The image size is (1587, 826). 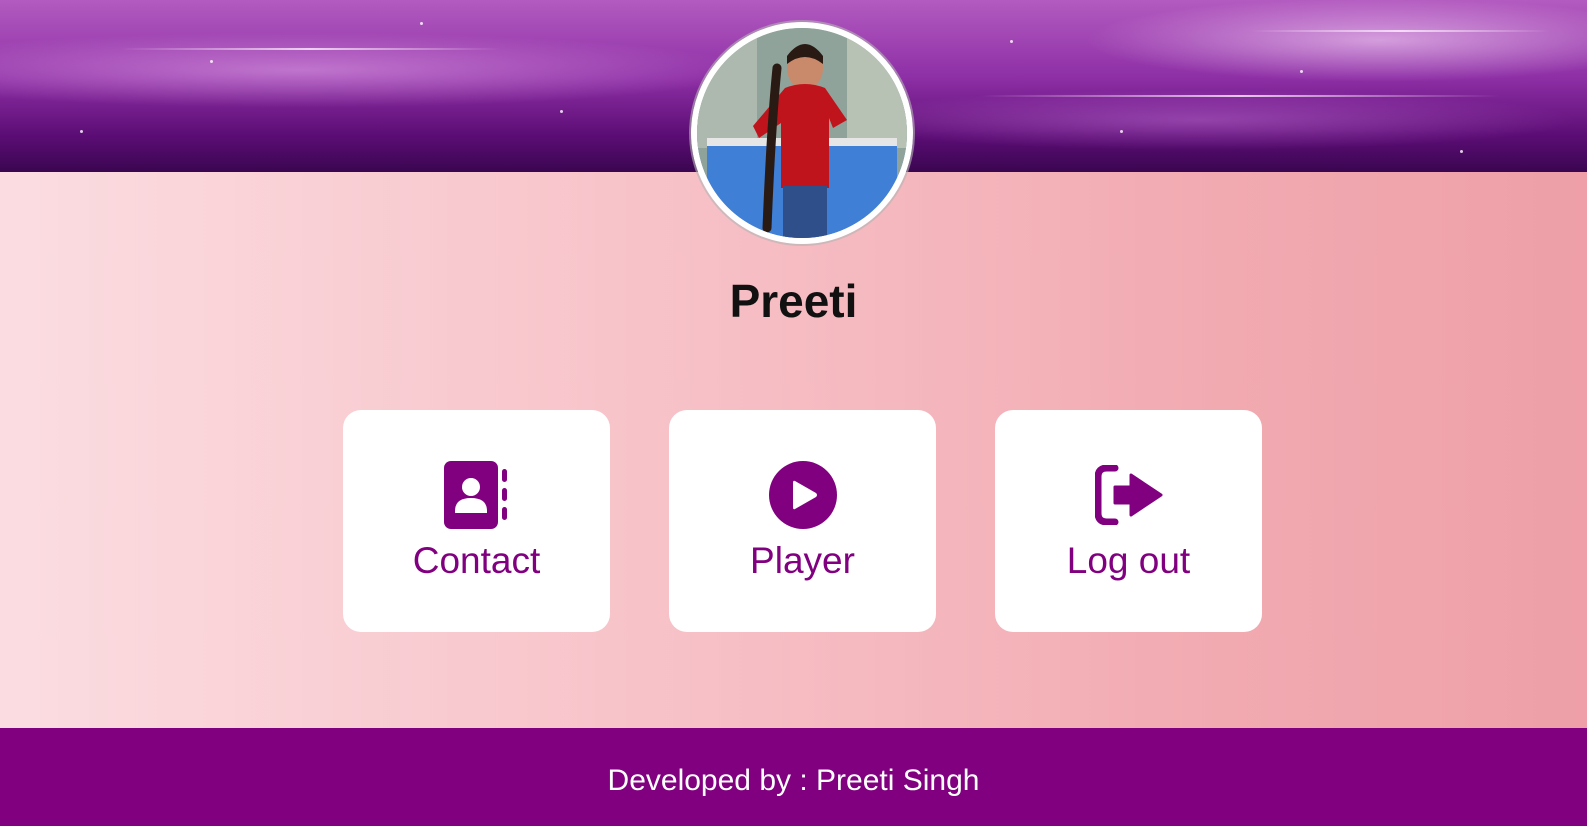 I want to click on contact-button: Contact, so click(x=476, y=521).